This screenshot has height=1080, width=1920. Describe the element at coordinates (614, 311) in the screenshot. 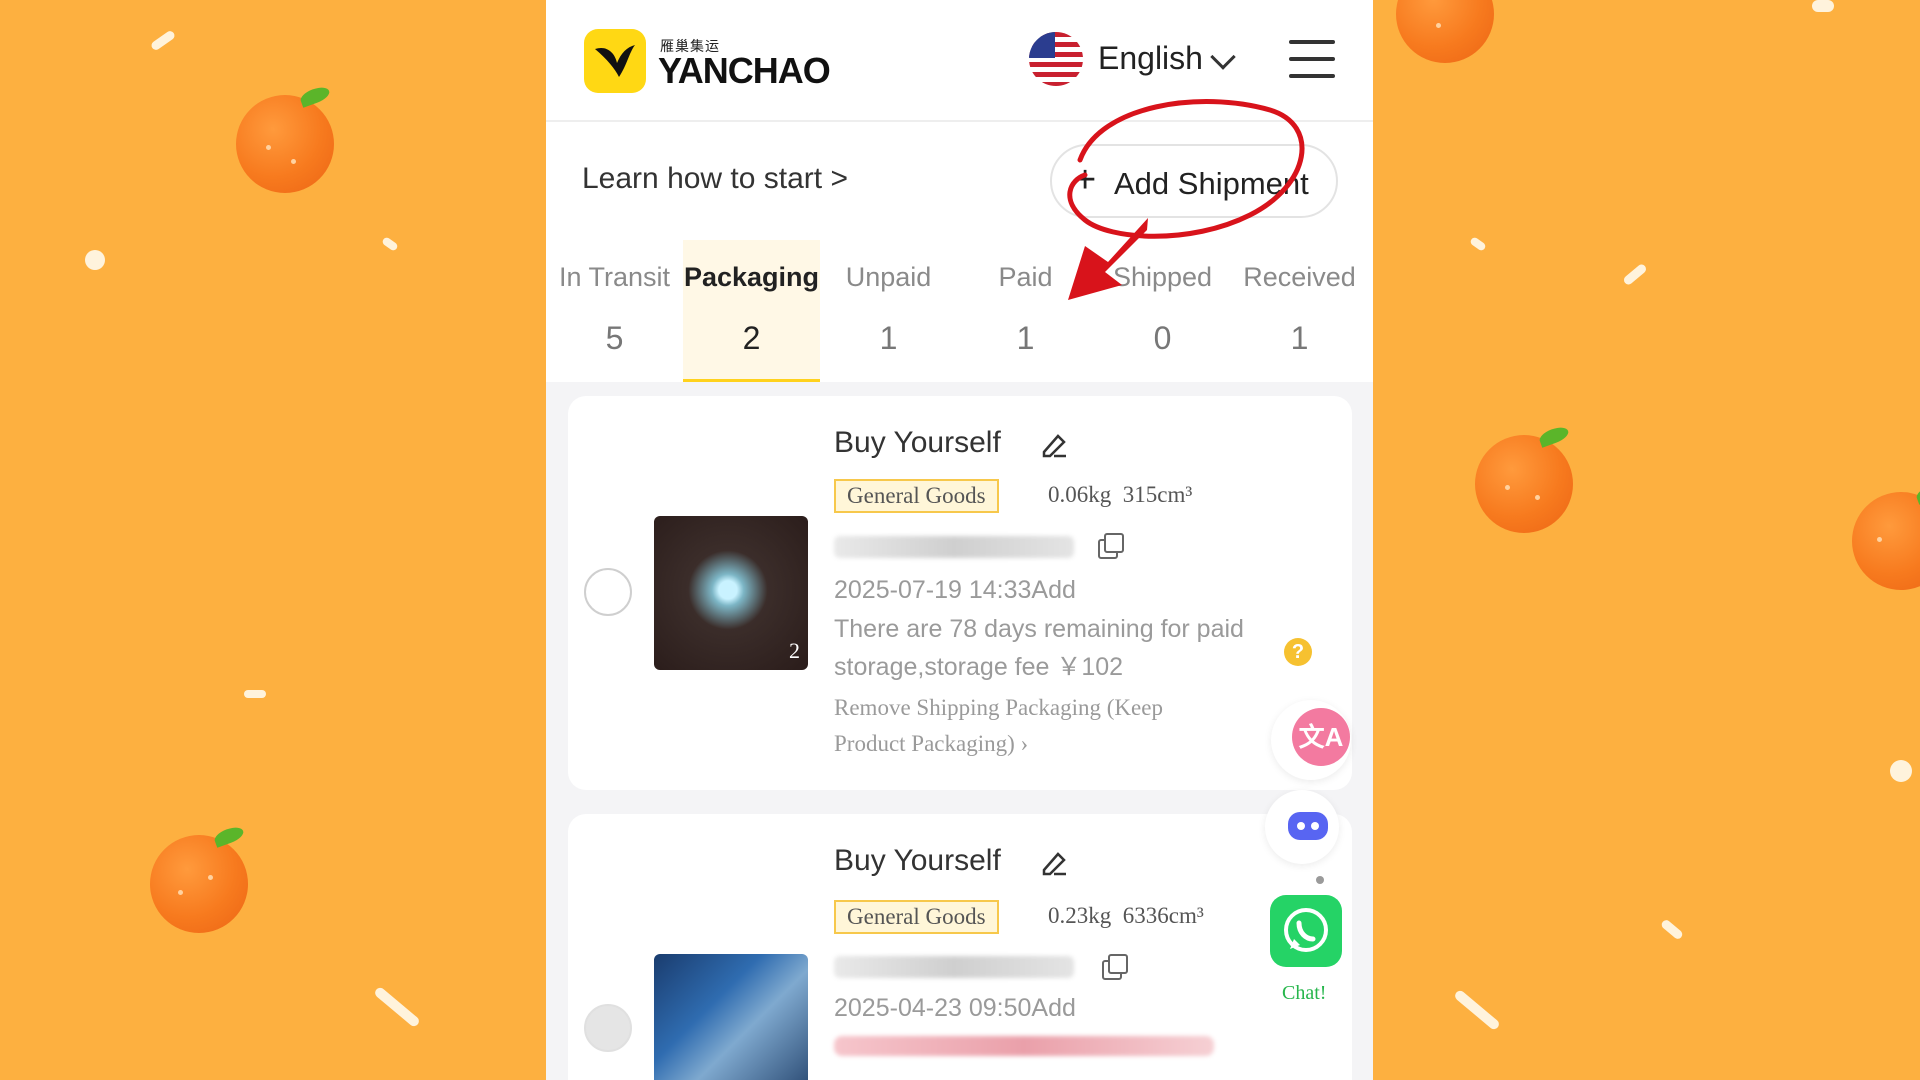

I see `tab-in-transit: In Transit 5` at that location.